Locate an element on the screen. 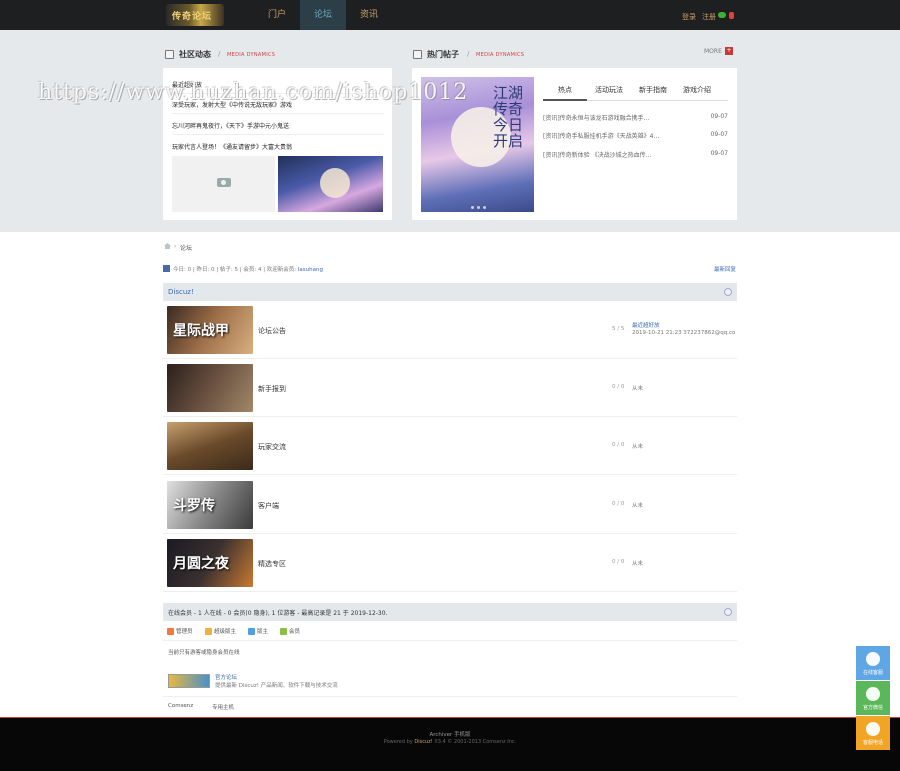 This screenshot has width=900, height=771. nav-forum: 论坛 is located at coordinates (323, 15).